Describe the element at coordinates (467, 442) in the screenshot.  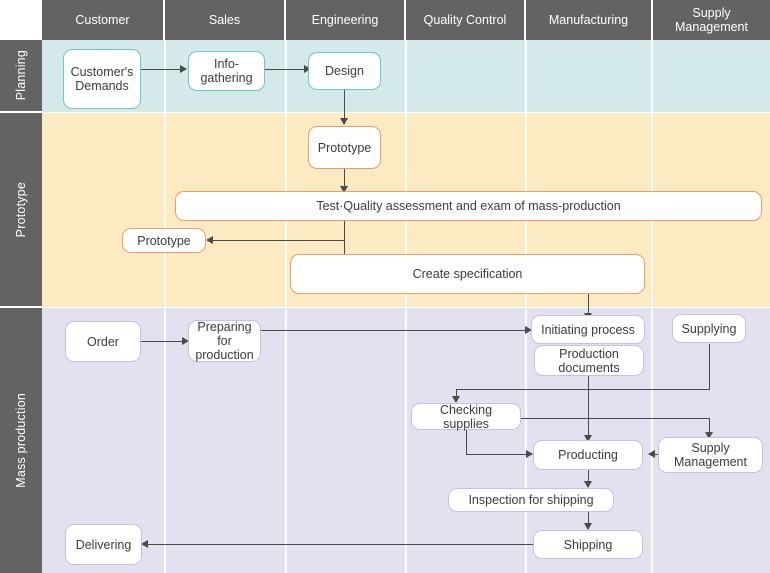
I see `connector-checking-down` at that location.